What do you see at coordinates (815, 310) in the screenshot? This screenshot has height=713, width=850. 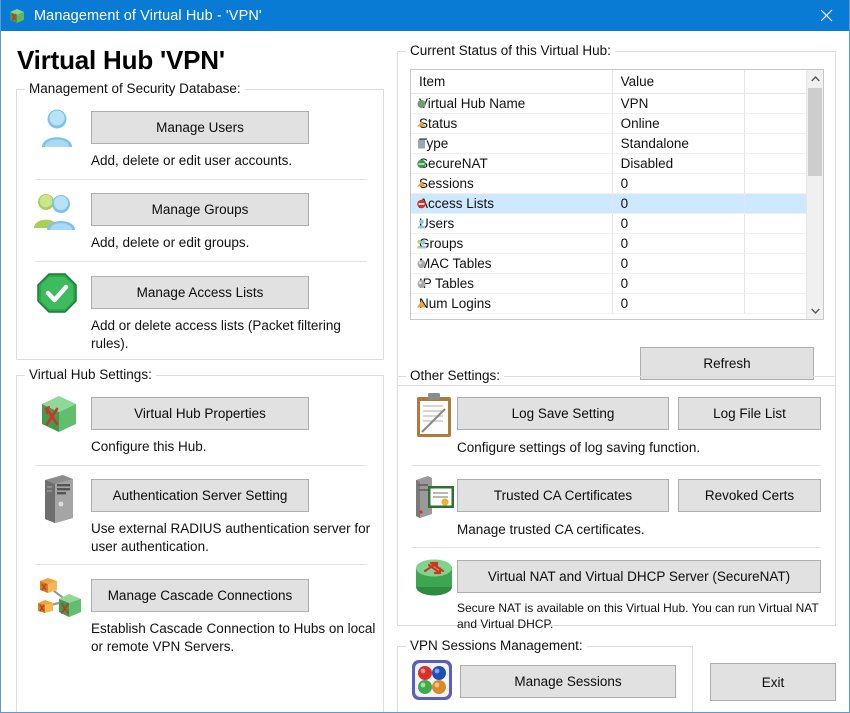 I see `scroll-down-icon` at bounding box center [815, 310].